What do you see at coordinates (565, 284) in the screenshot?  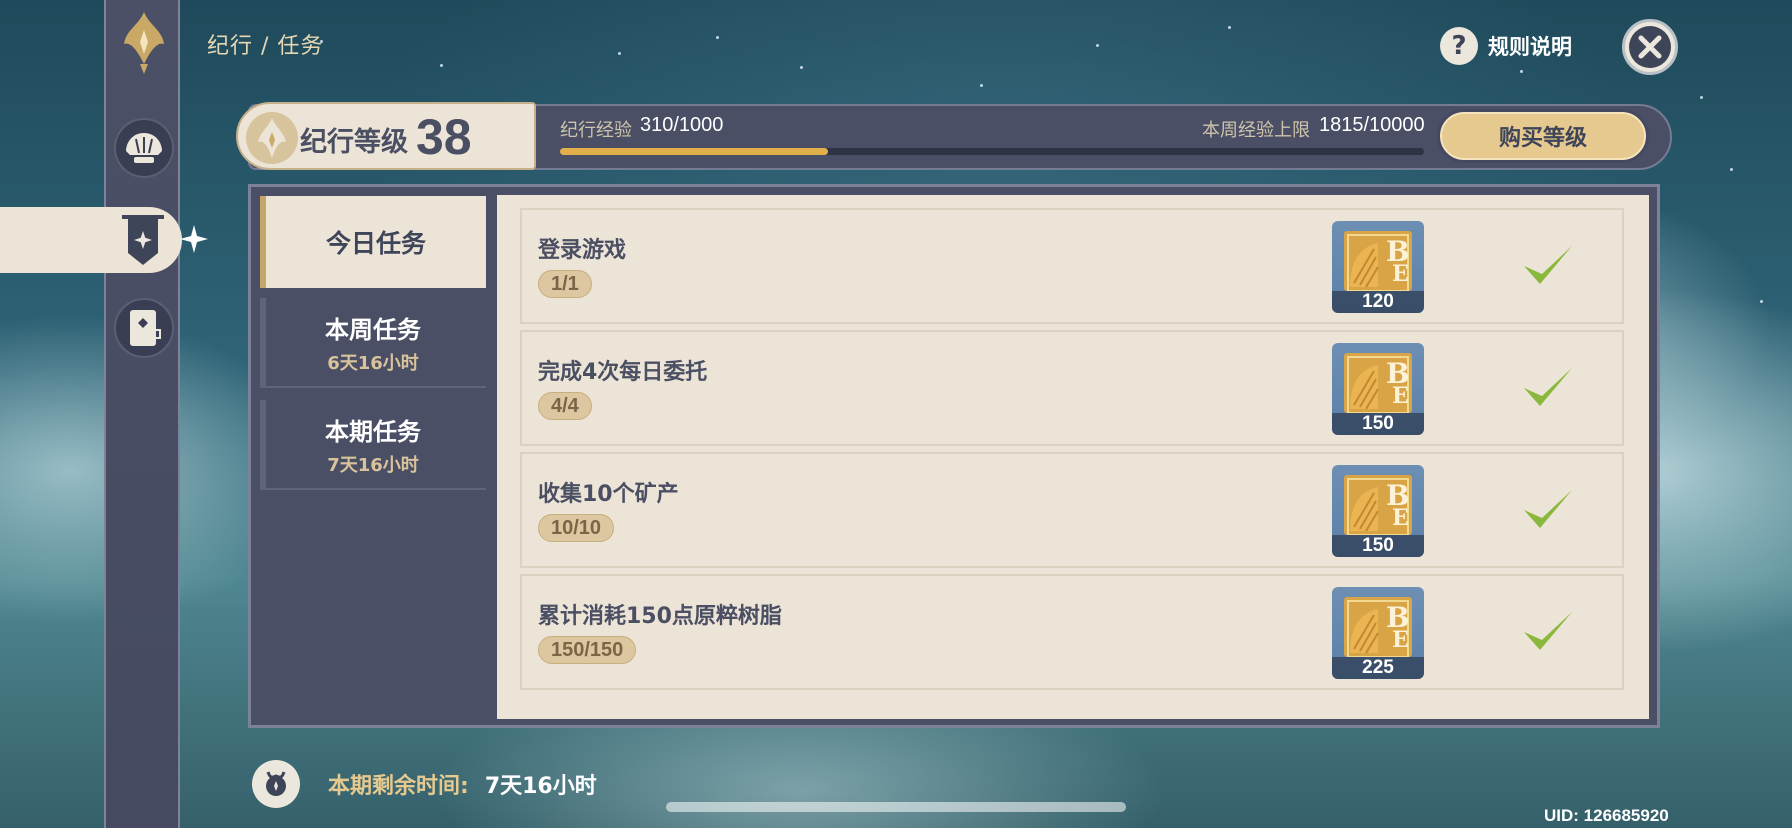 I see `task-progress-badge: 1/1` at bounding box center [565, 284].